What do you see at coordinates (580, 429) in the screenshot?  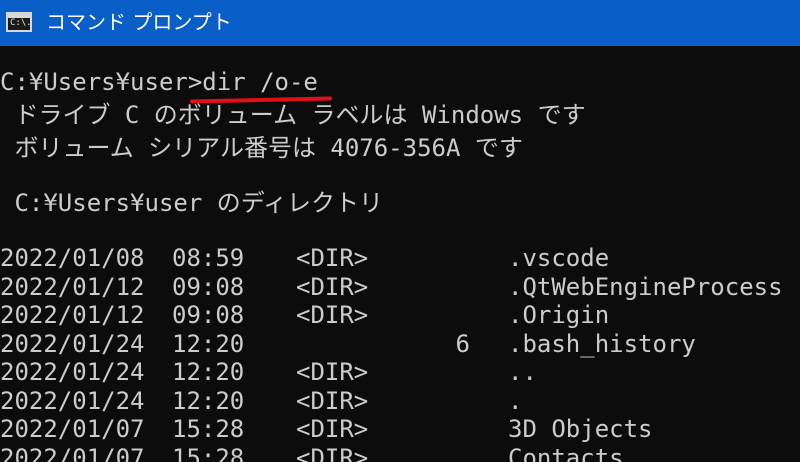 I see `entry-name: 3D Objects` at bounding box center [580, 429].